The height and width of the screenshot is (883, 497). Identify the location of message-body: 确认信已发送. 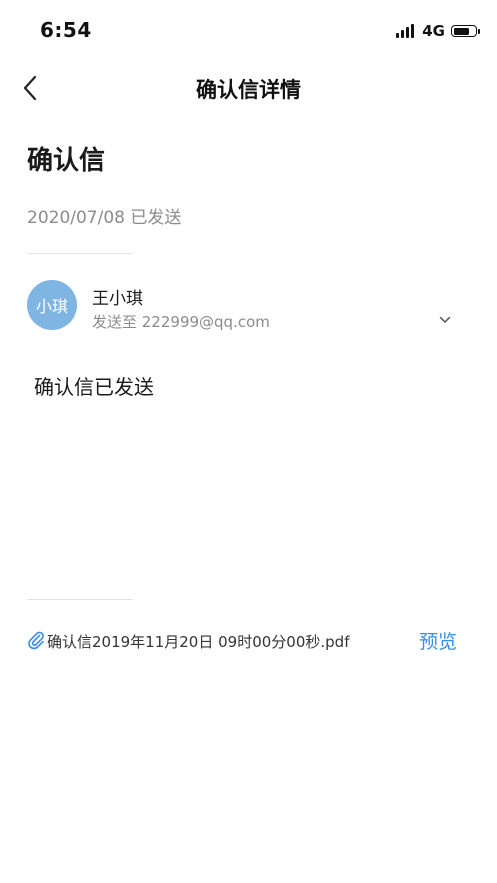
(94, 387).